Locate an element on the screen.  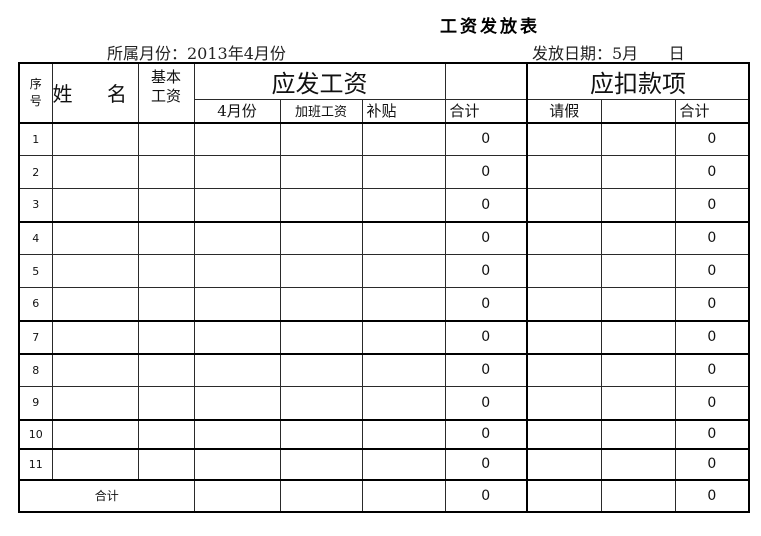
summary-subsidy is located at coordinates (403, 495).